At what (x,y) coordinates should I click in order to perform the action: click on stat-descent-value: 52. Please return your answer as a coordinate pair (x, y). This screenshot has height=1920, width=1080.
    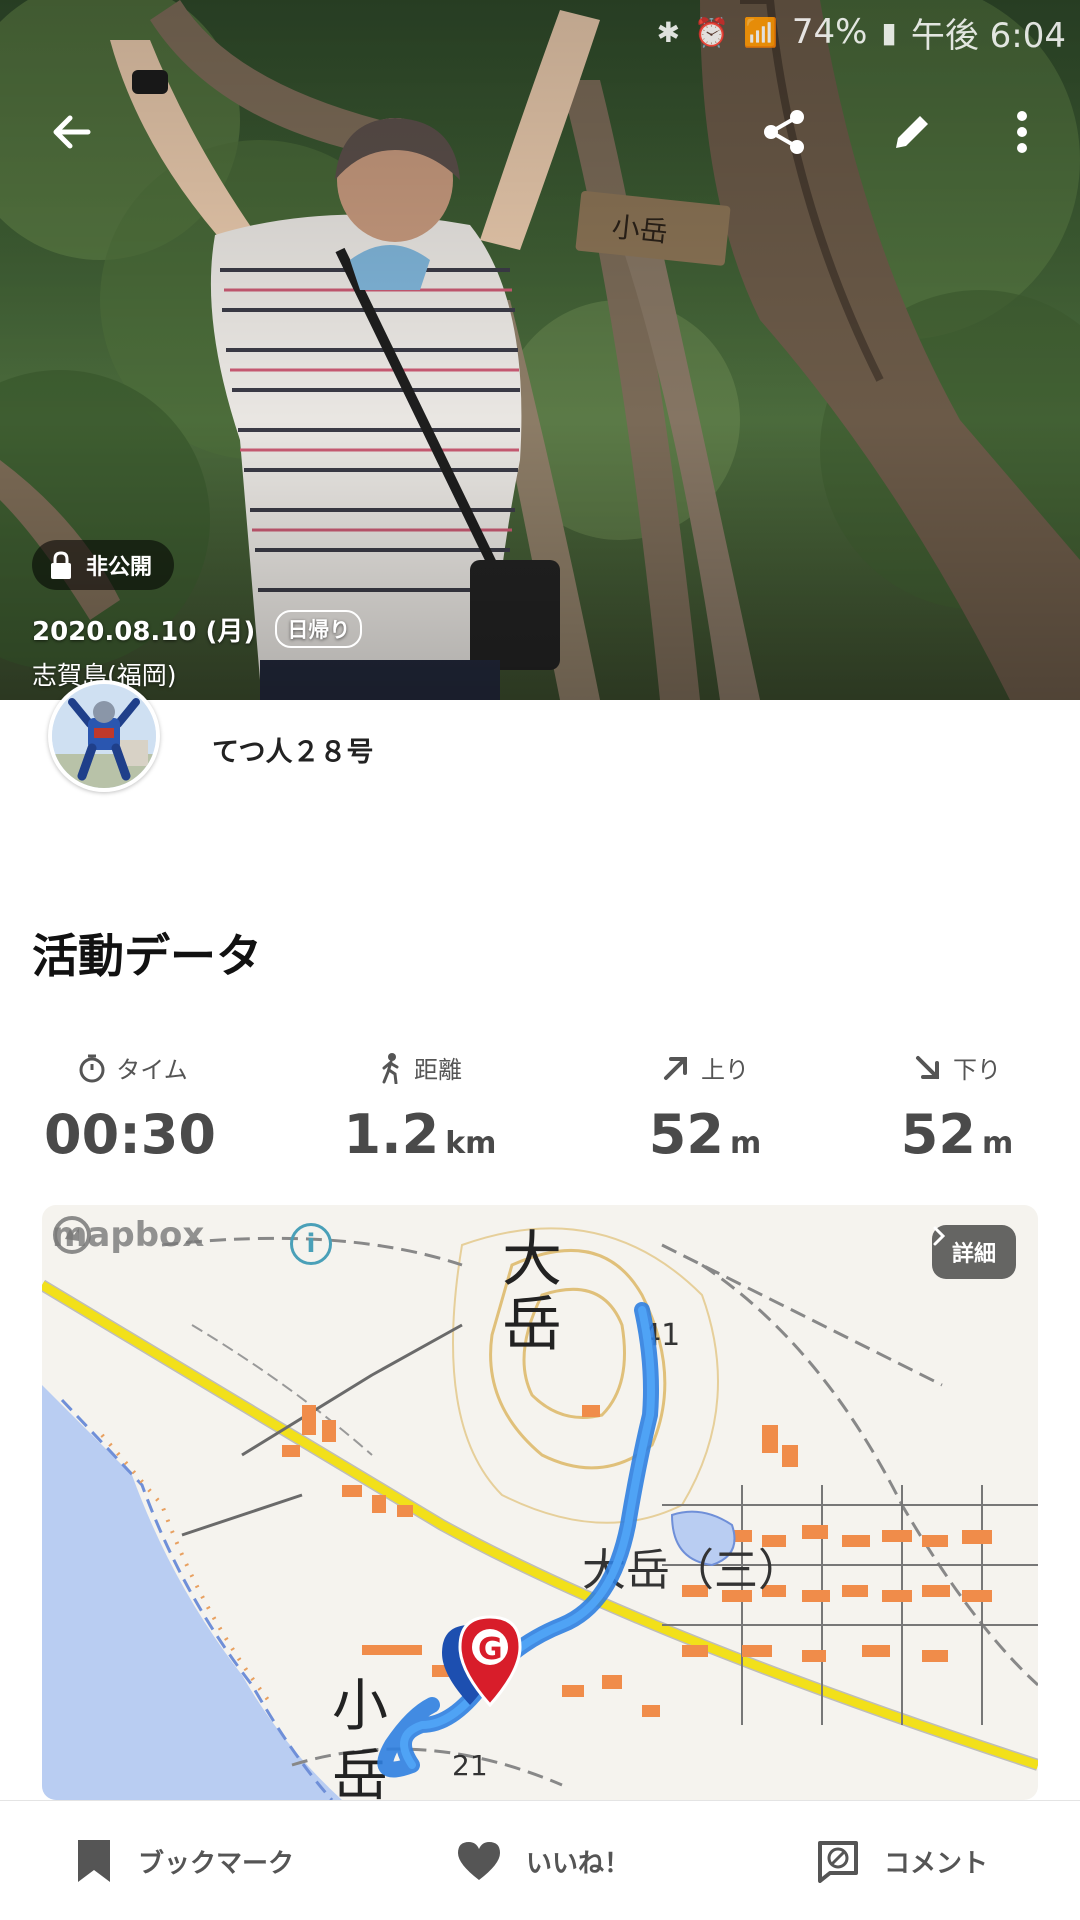
    Looking at the image, I should click on (938, 1134).